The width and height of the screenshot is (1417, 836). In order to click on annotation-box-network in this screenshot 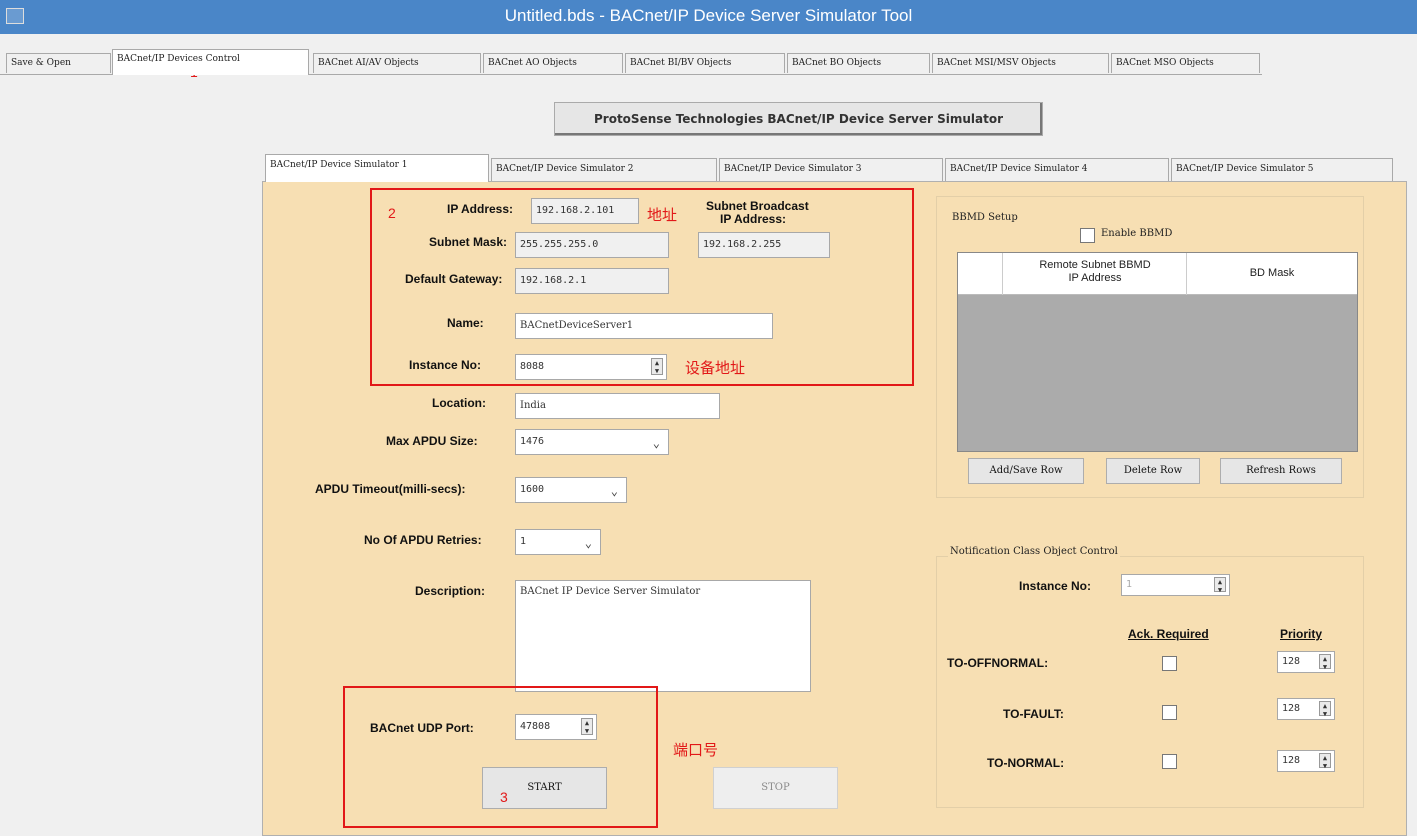, I will do `click(642, 287)`.